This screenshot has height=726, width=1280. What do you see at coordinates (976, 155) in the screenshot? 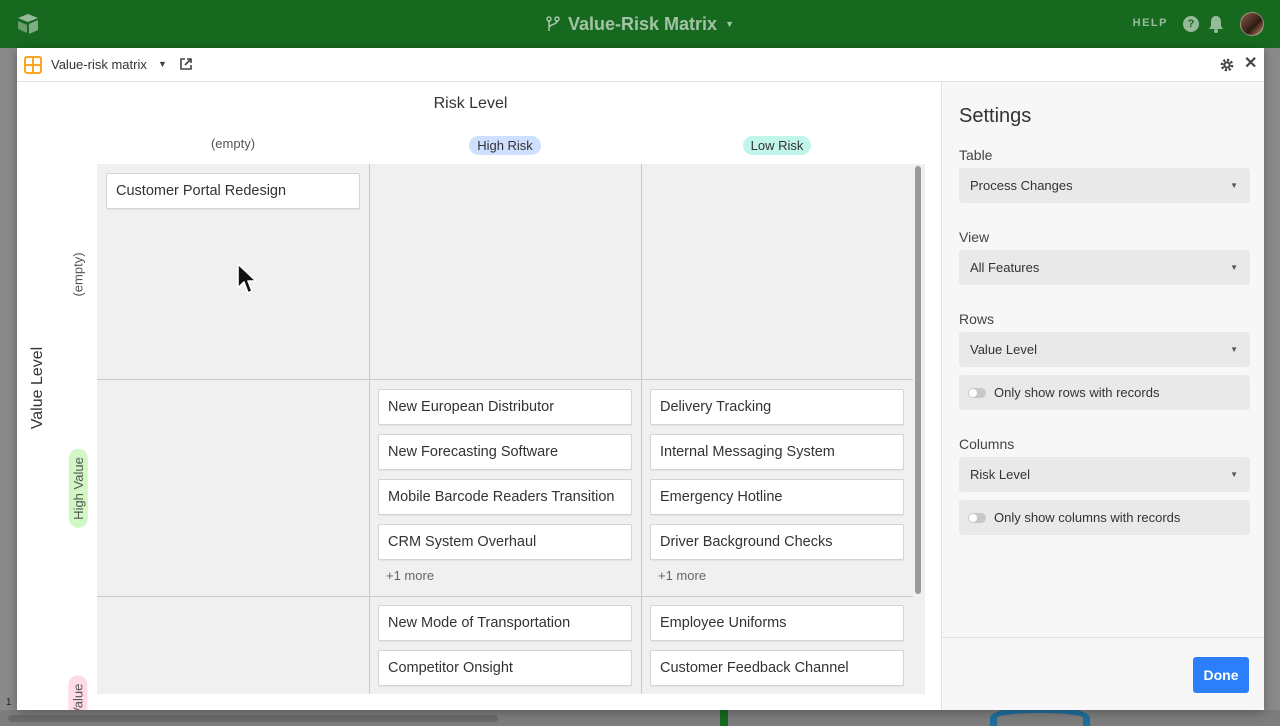
I see `table-label: Table` at bounding box center [976, 155].